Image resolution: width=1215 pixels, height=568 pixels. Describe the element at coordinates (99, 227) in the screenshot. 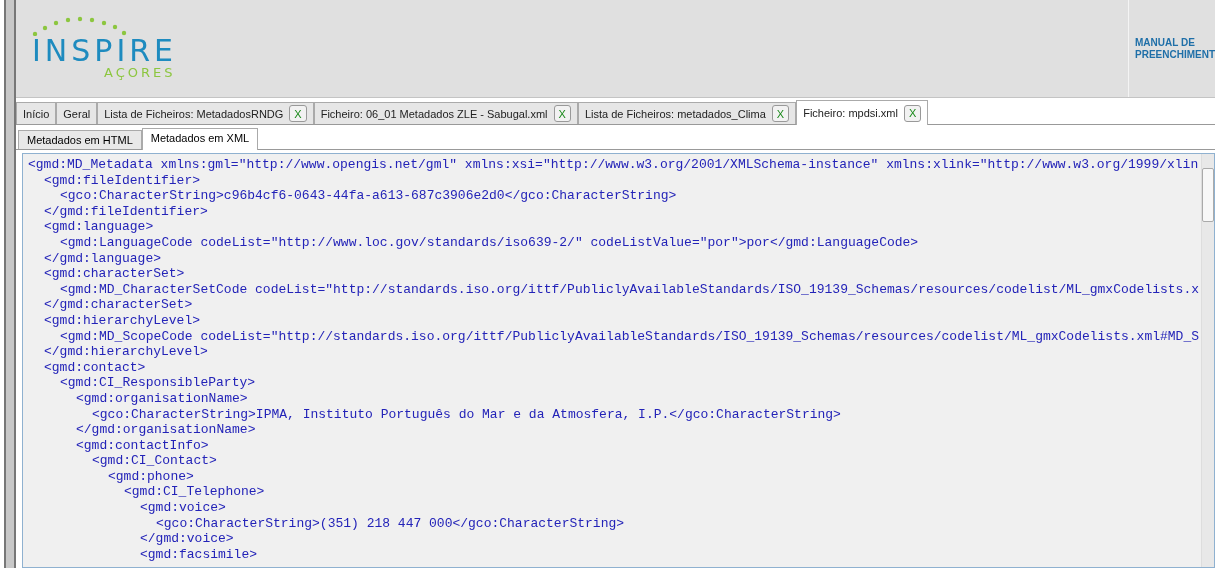

I see `xml-line: <gmd:language>` at that location.